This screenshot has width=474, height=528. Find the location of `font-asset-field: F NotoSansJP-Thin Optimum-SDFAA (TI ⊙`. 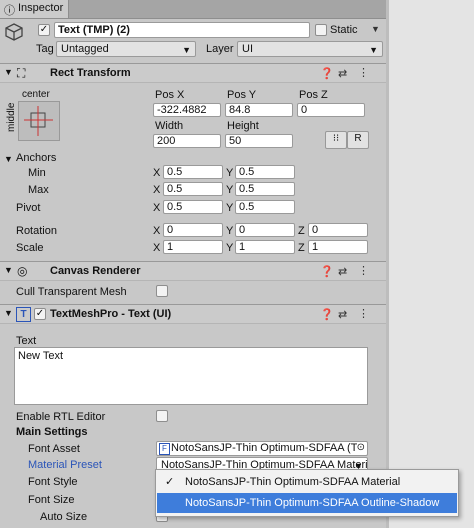

font-asset-field: F NotoSansJP-Thin Optimum-SDFAA (TI ⊙ is located at coordinates (262, 448).